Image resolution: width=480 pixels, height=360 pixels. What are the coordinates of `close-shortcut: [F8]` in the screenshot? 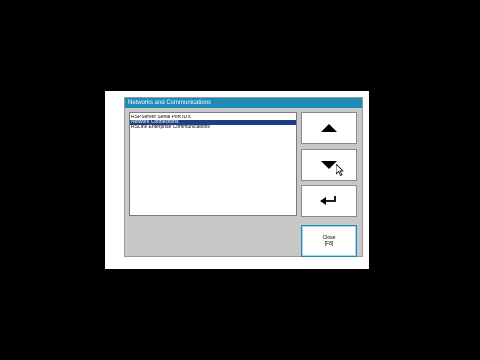 It's located at (329, 244).